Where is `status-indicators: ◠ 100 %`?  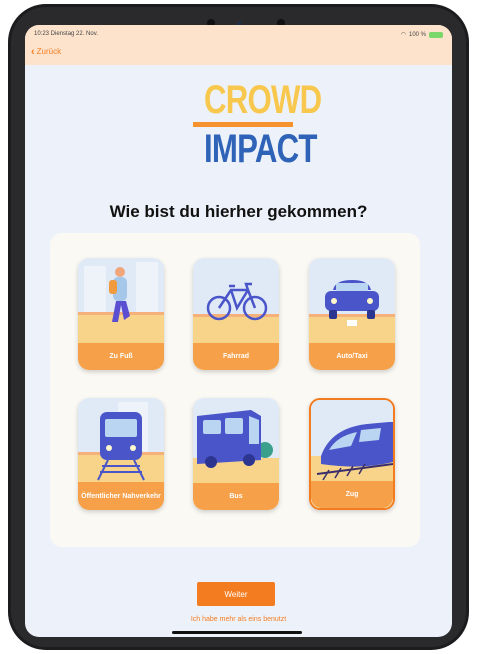 status-indicators: ◠ 100 % is located at coordinates (422, 34).